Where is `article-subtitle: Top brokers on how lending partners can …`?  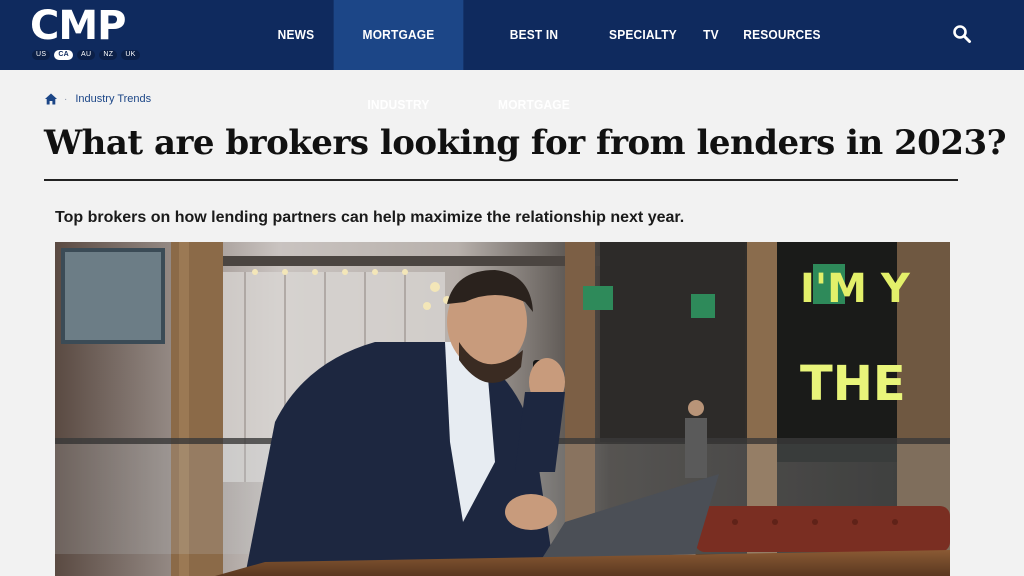
article-subtitle: Top brokers on how lending partners can … is located at coordinates (370, 217).